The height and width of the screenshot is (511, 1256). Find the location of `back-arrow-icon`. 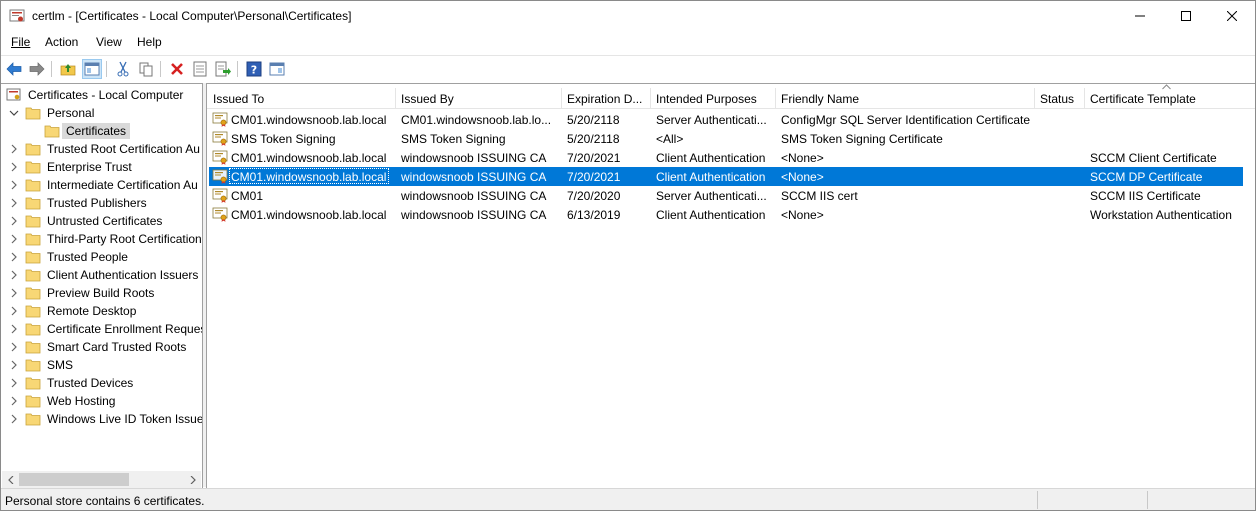

back-arrow-icon is located at coordinates (14, 69).